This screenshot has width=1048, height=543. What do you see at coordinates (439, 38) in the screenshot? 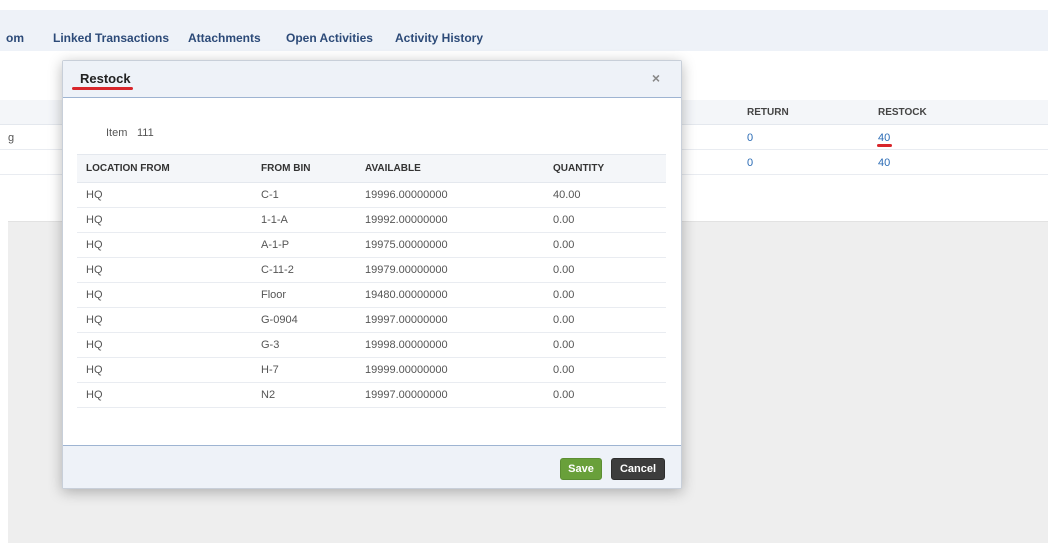
I see `tab-activity-history: Activity History` at bounding box center [439, 38].